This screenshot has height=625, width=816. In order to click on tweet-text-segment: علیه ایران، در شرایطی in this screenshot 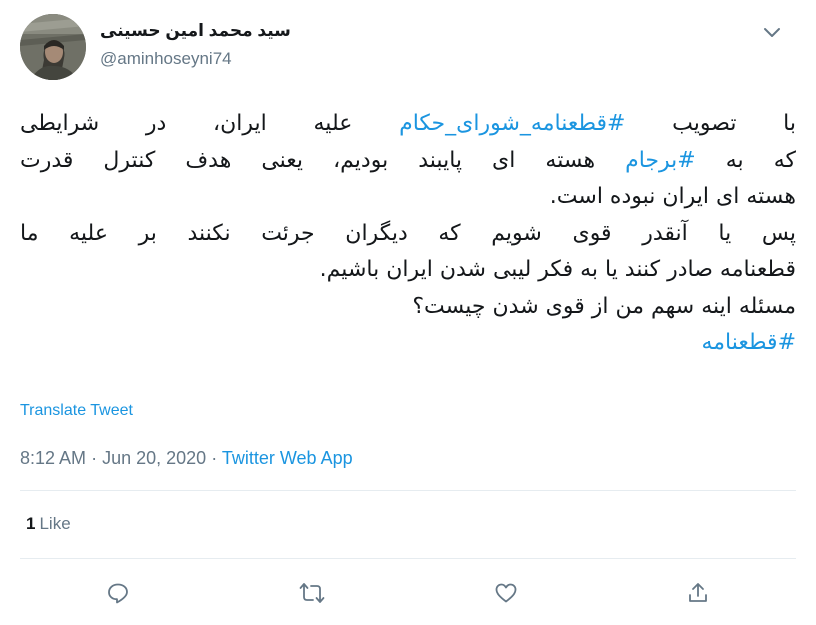, I will do `click(210, 123)`.